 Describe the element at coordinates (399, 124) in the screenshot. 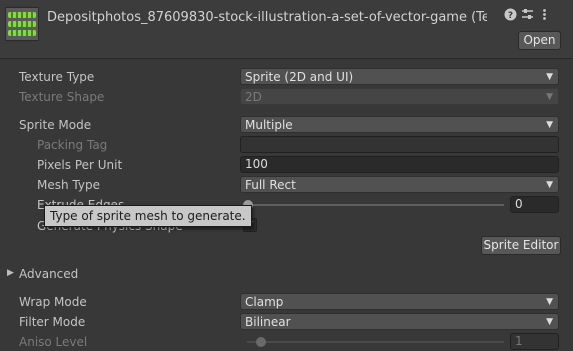

I see `sprite-mode-dropdown: Multiple ▼` at that location.